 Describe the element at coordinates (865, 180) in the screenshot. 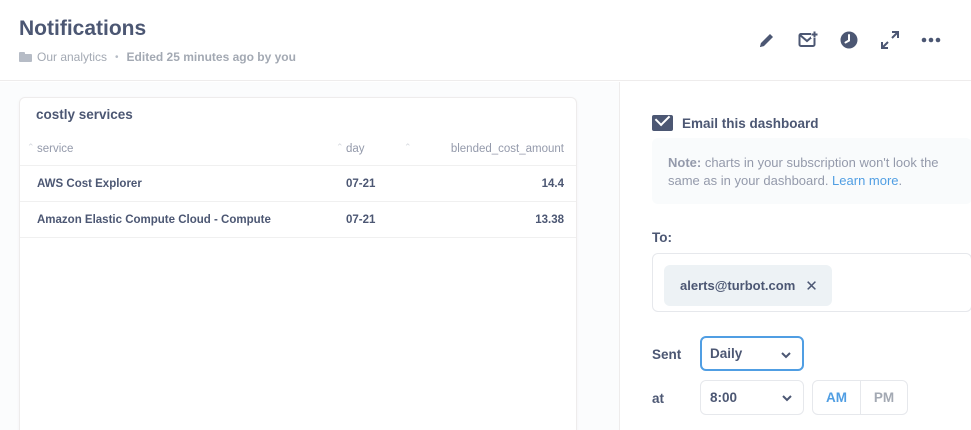

I see `learn-more-link: Learn more` at that location.